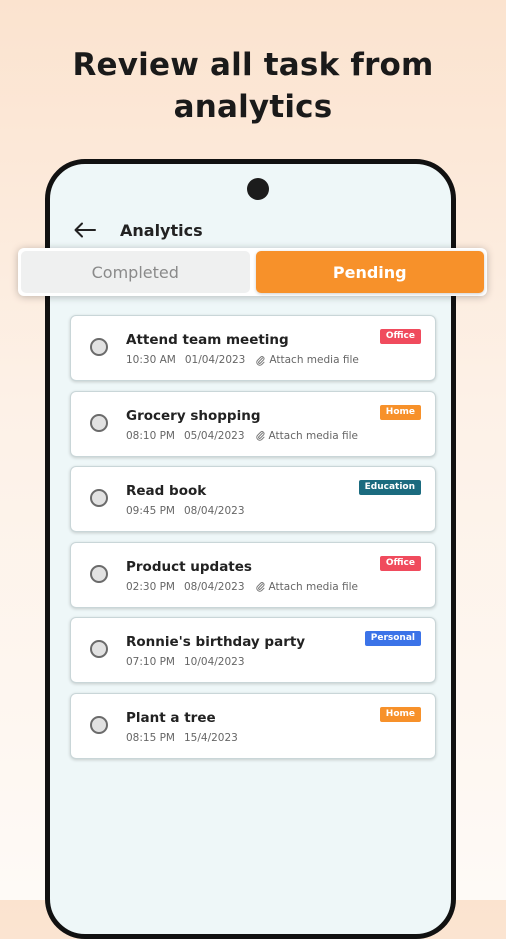  What do you see at coordinates (392, 639) in the screenshot?
I see `category-badge: Personal` at bounding box center [392, 639].